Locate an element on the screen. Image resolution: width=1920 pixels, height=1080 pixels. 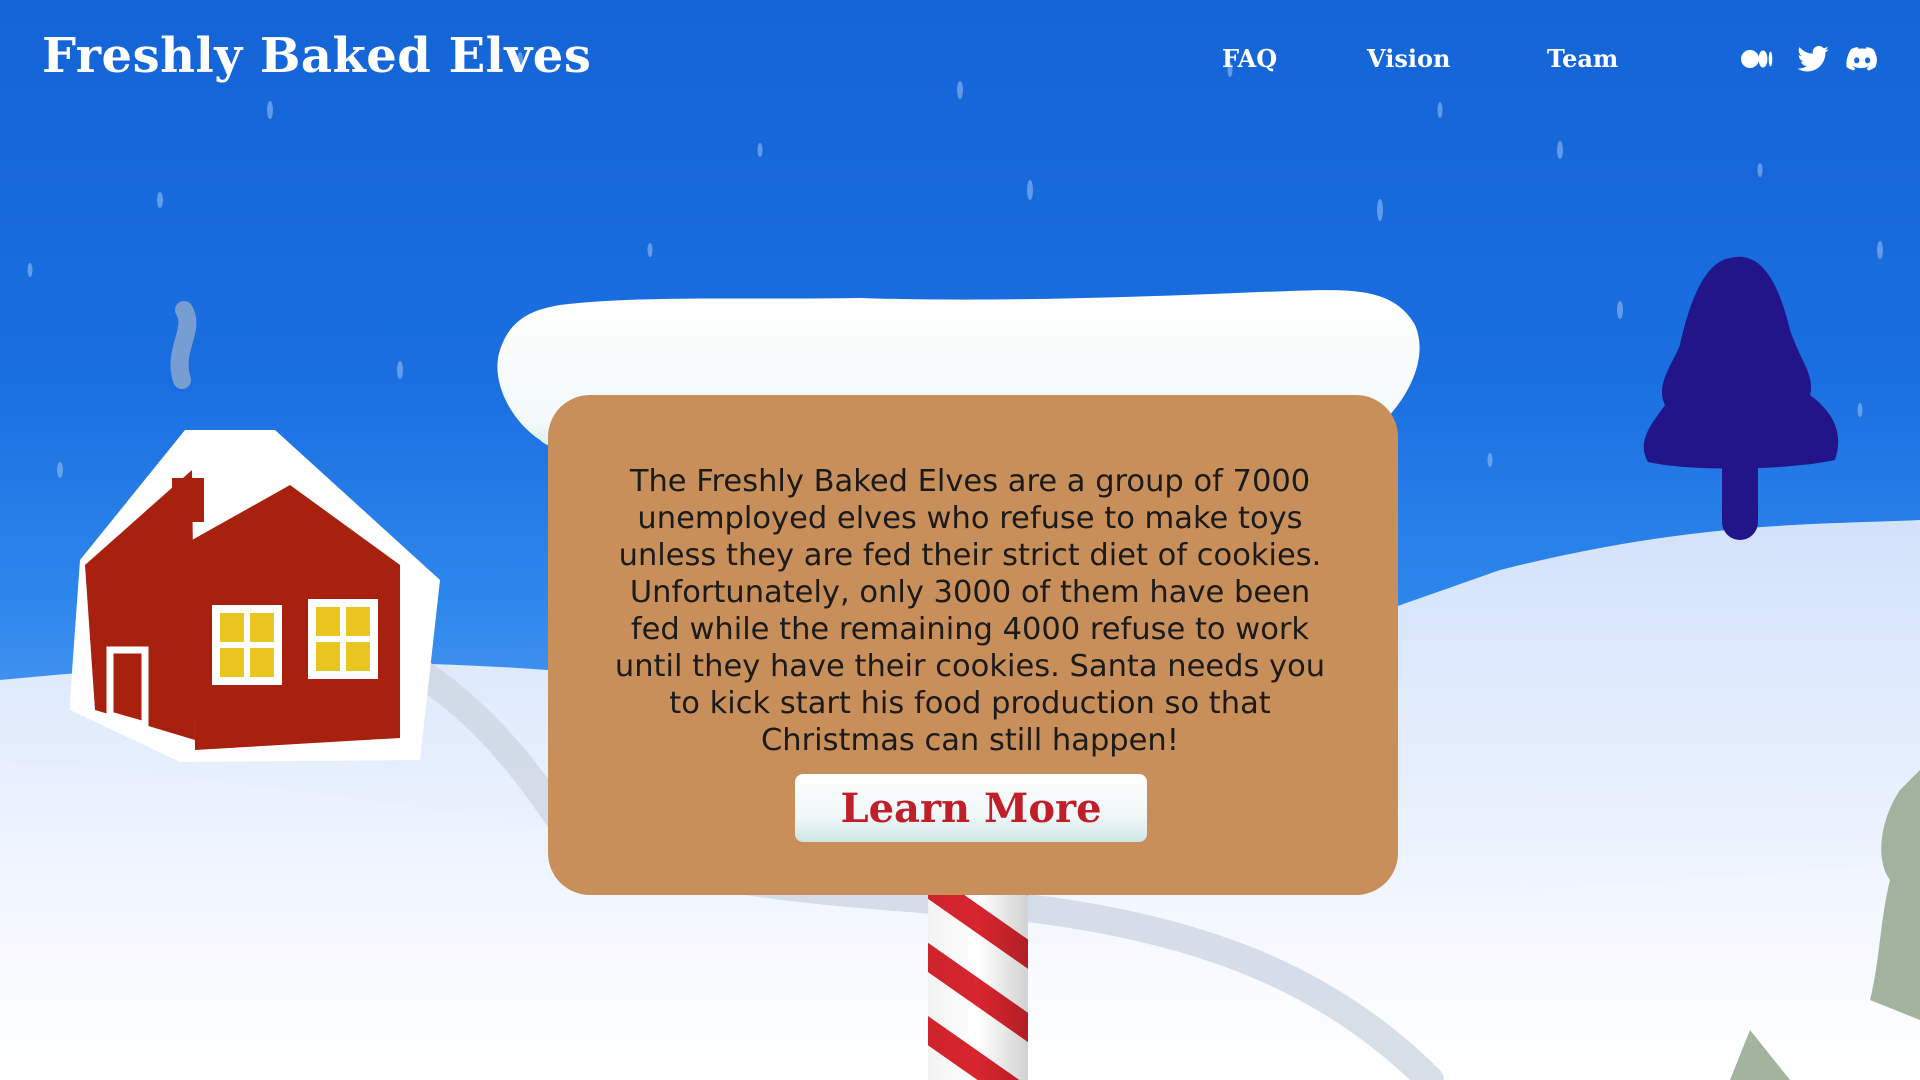
site-header: Freshly Baked Elves FAQ Vision Team is located at coordinates (960, 60).